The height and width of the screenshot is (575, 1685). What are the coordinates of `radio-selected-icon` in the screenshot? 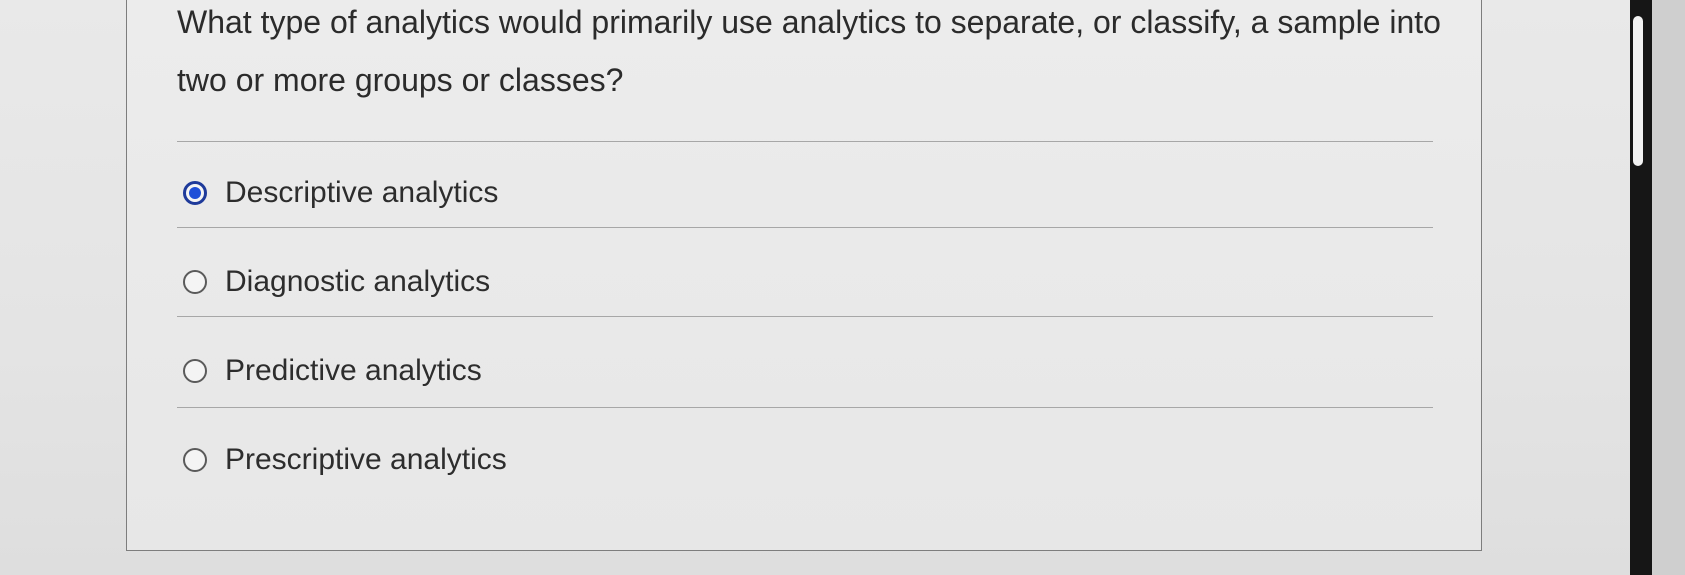 It's located at (195, 193).